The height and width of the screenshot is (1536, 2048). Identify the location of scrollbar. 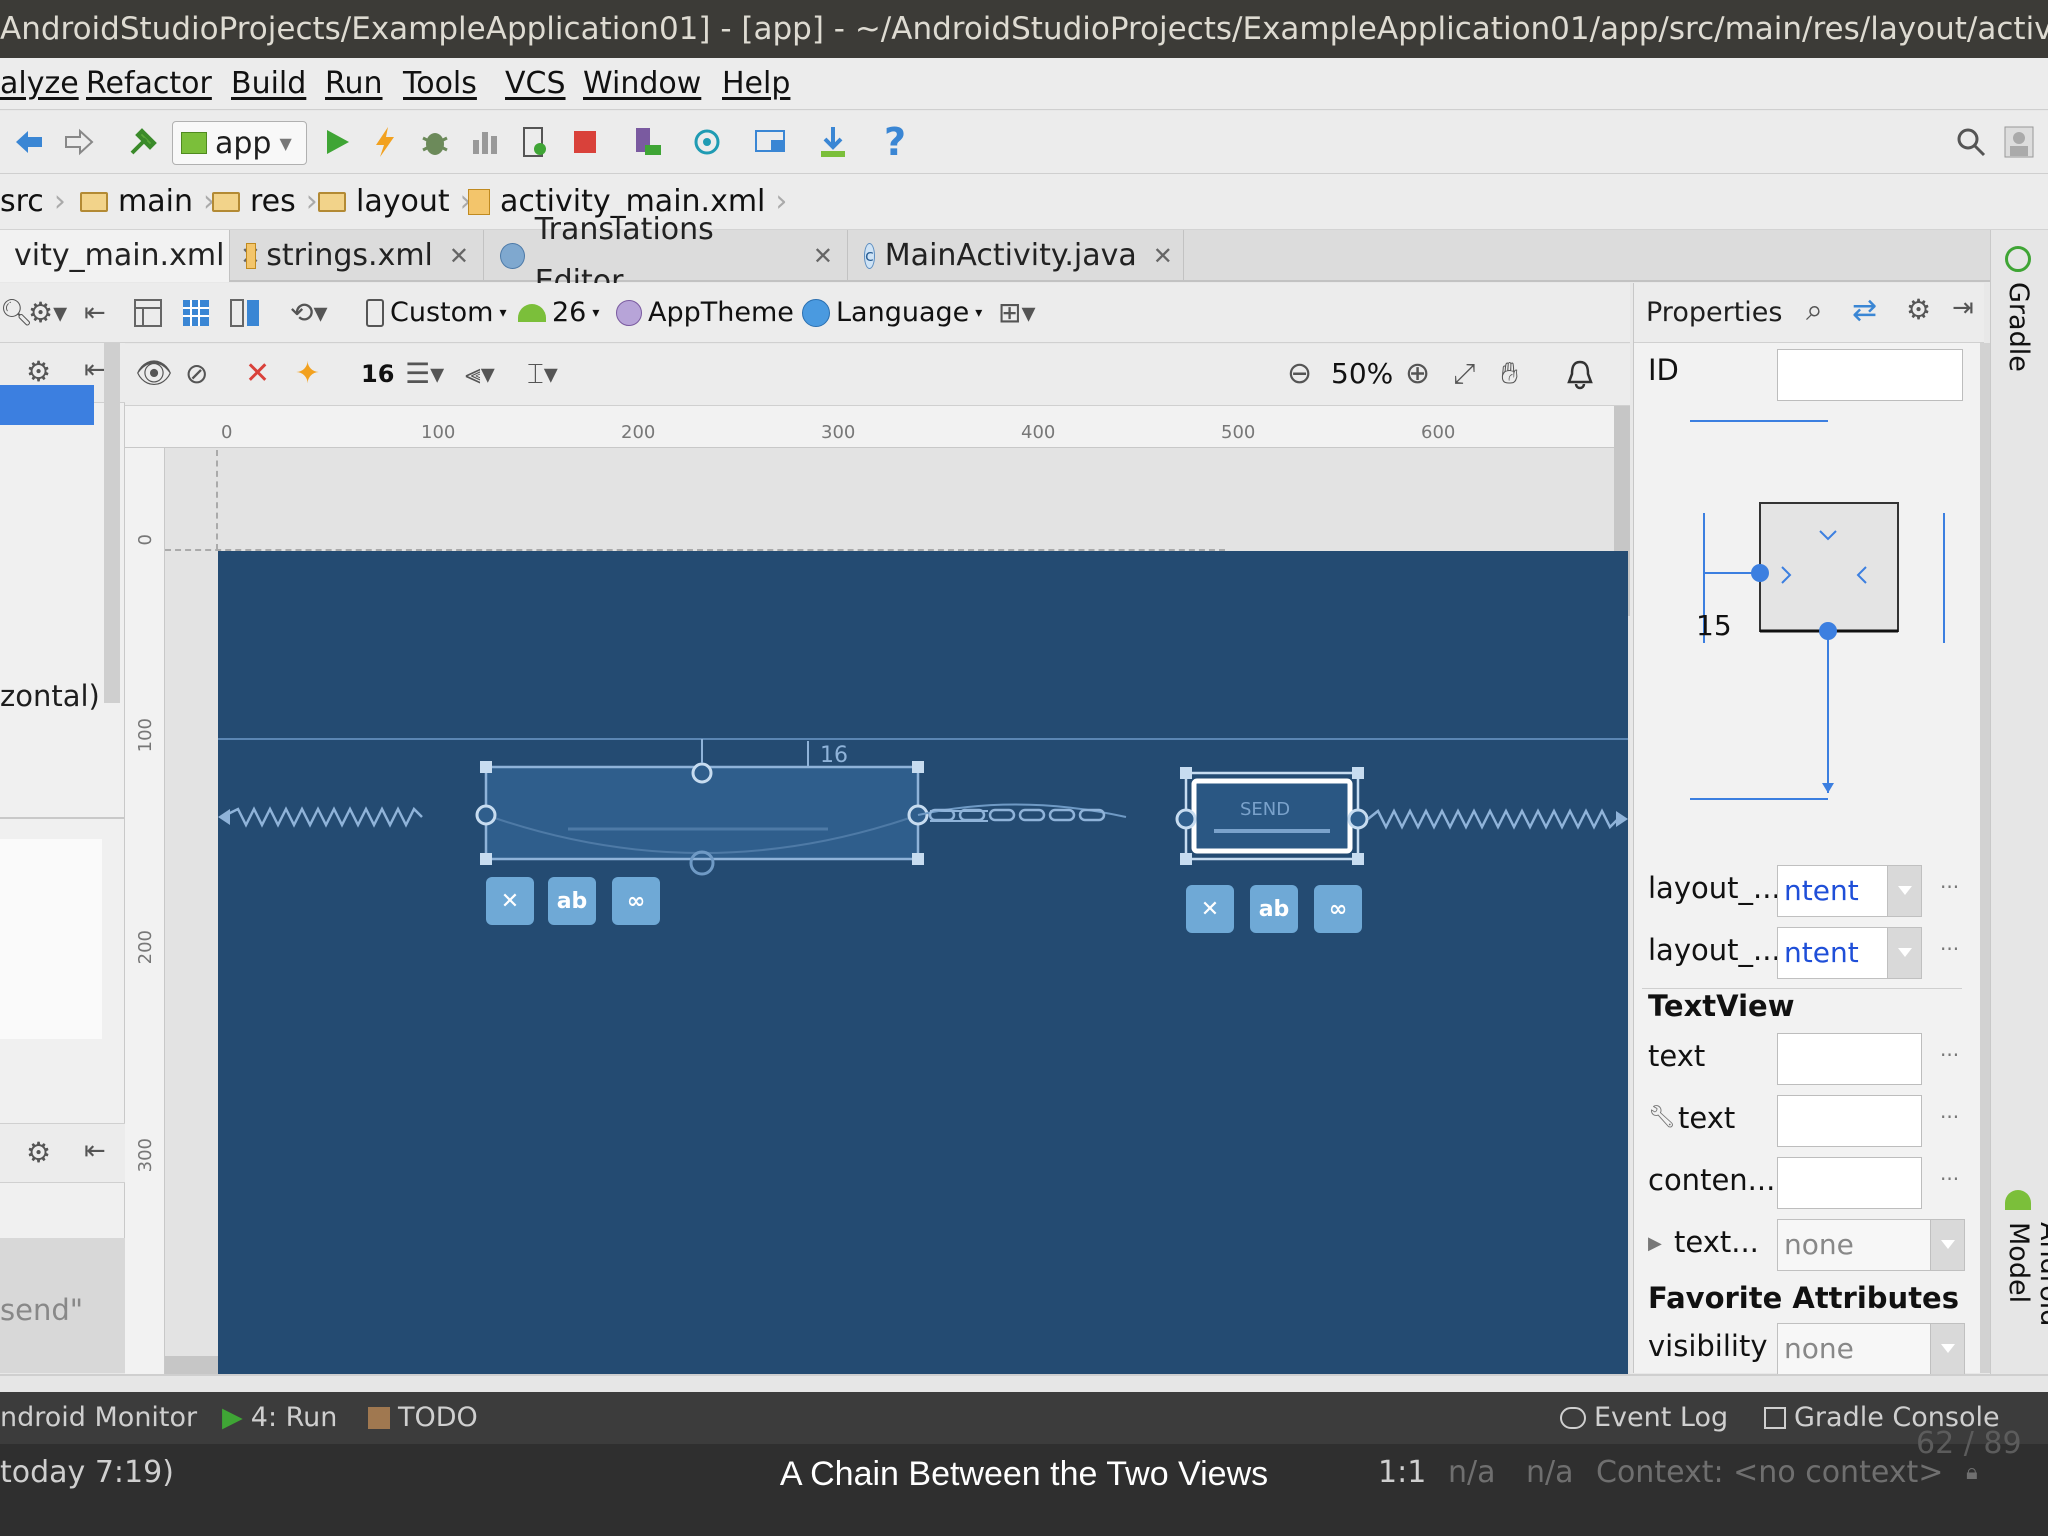
(112, 523).